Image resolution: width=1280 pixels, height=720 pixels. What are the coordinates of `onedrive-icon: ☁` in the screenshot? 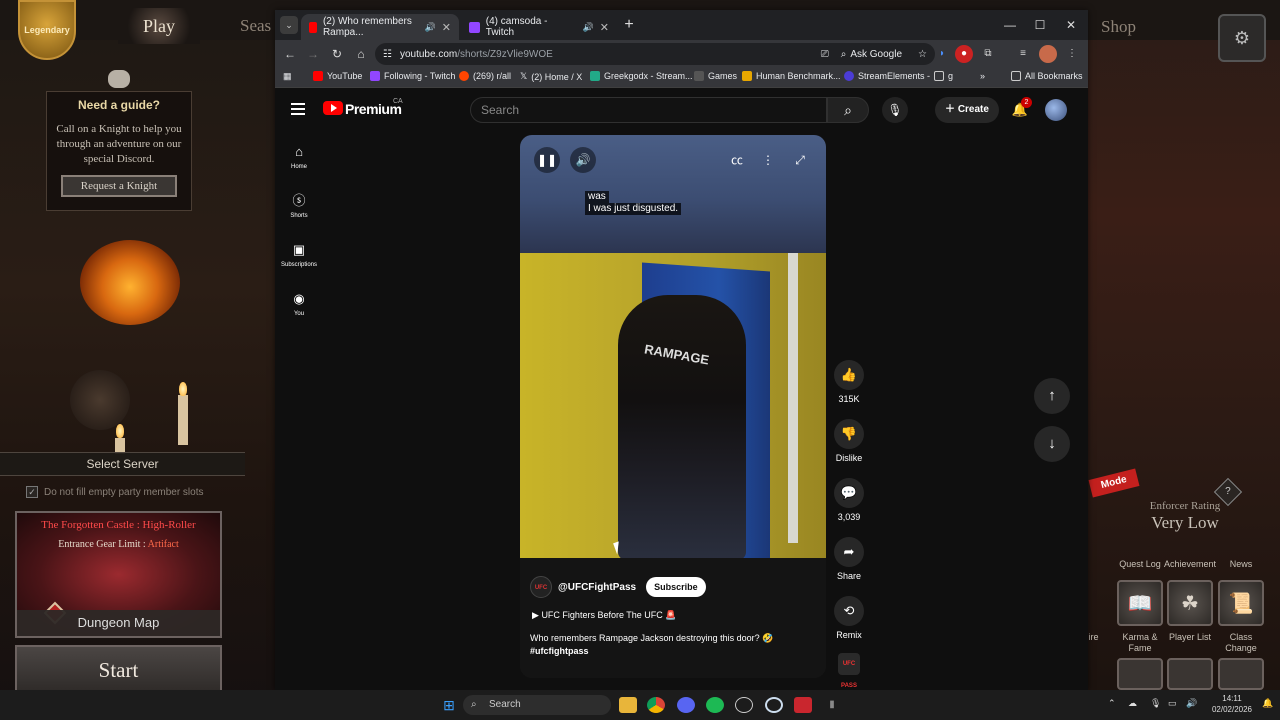 It's located at (1132, 703).